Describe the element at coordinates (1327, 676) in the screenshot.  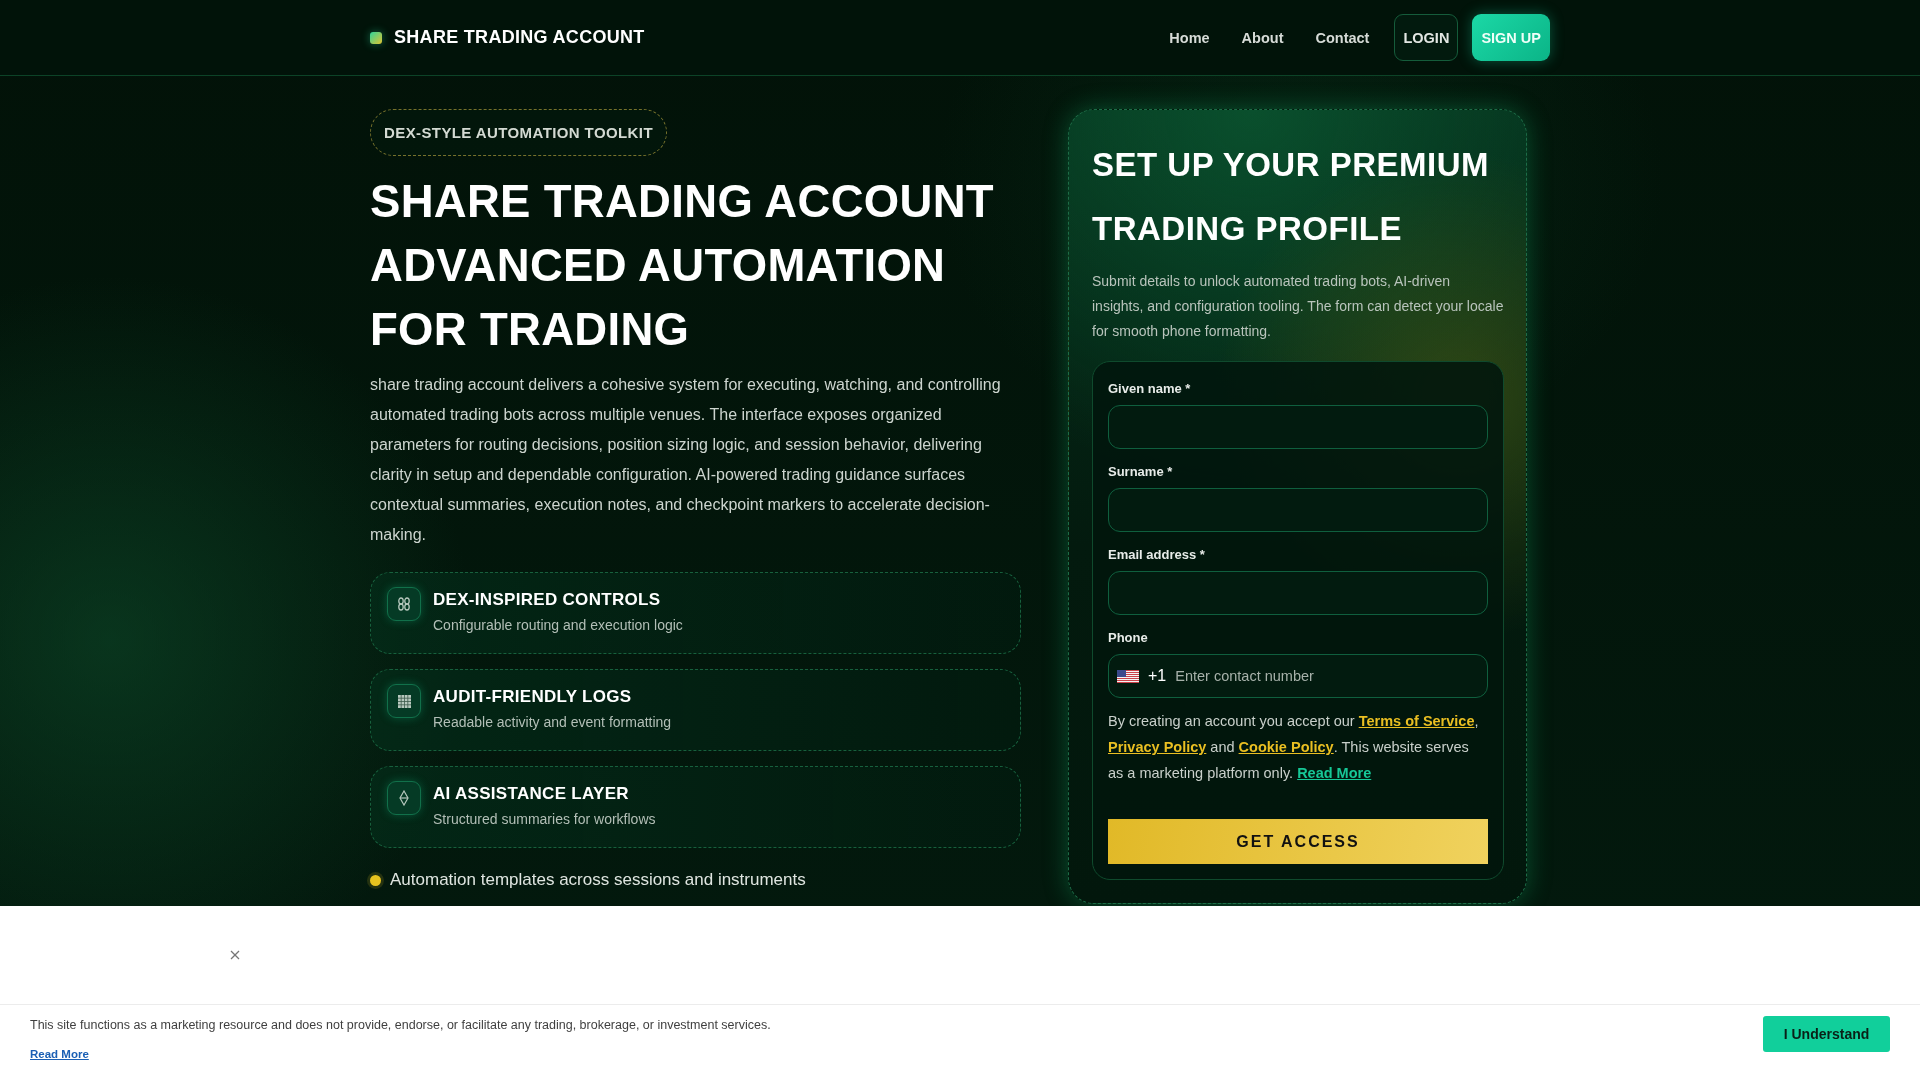
I see `phone-input: Enter contact number` at that location.